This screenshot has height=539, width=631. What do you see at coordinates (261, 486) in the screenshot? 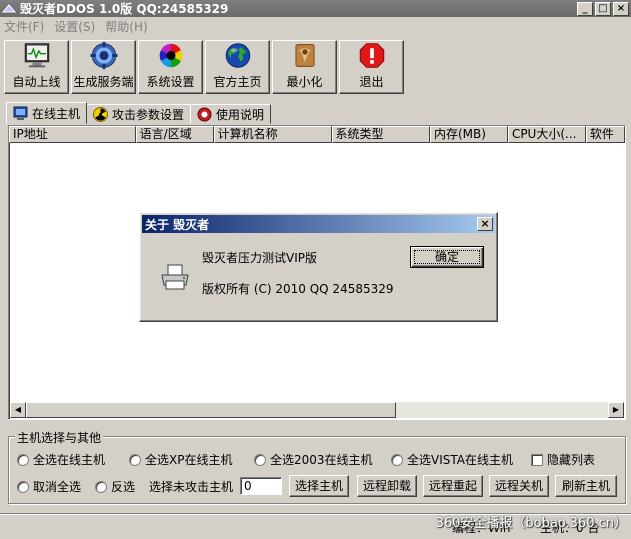
I see `unattacked-count-input: 0` at bounding box center [261, 486].